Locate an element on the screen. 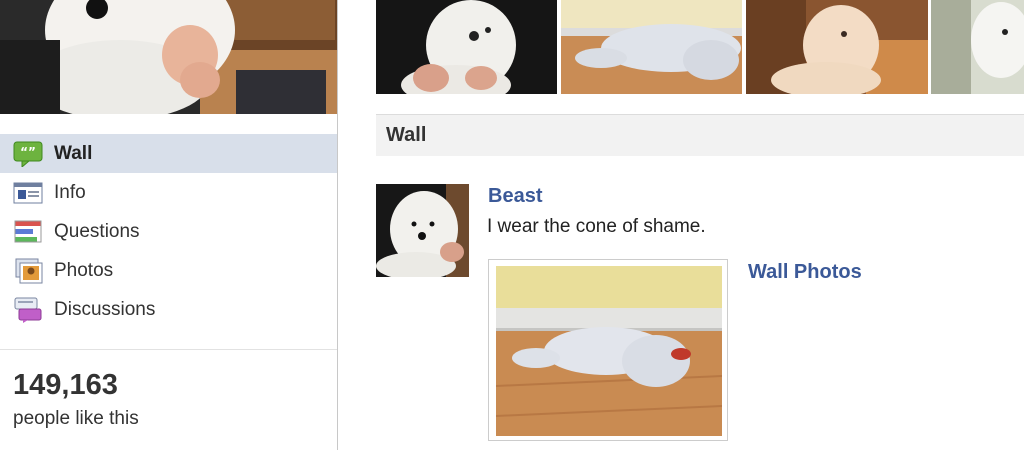  nav-item-photos: Photos is located at coordinates (168, 270).